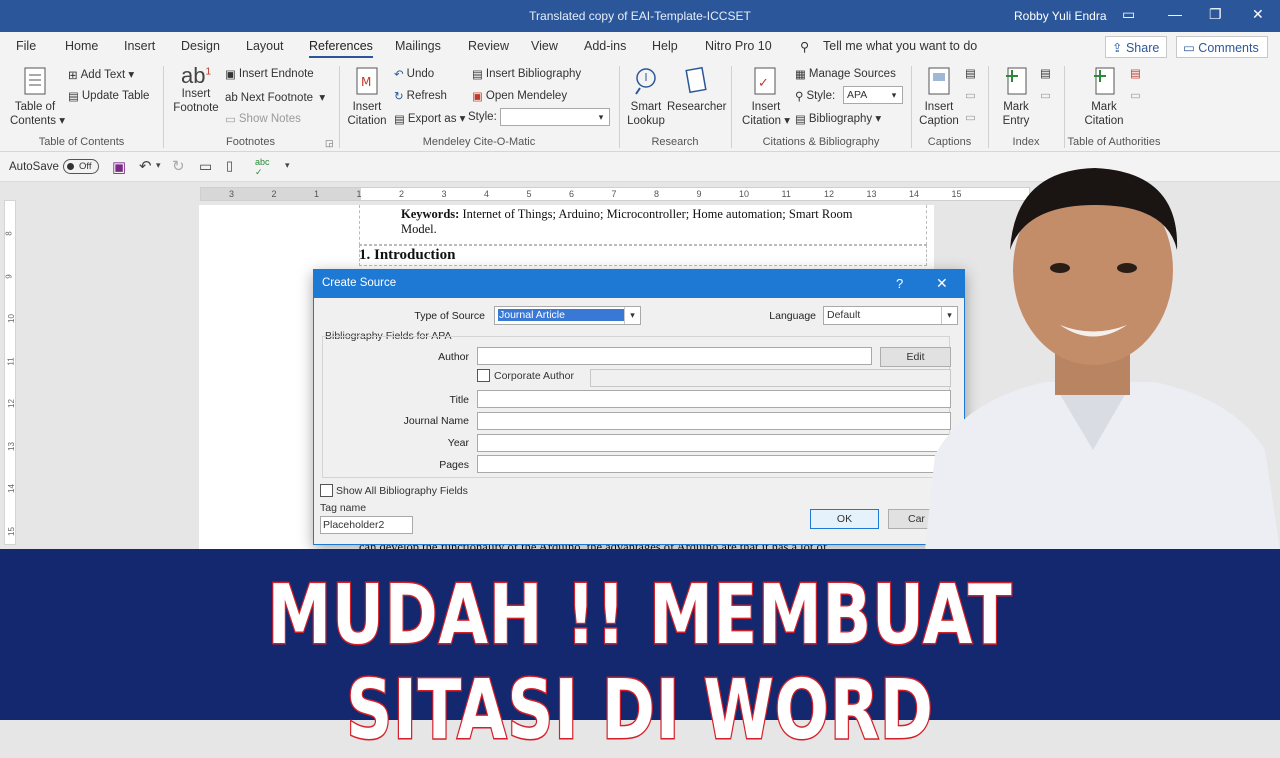 This screenshot has width=1280, height=758. I want to click on spelling-check-icon: abc ✓, so click(262, 167).